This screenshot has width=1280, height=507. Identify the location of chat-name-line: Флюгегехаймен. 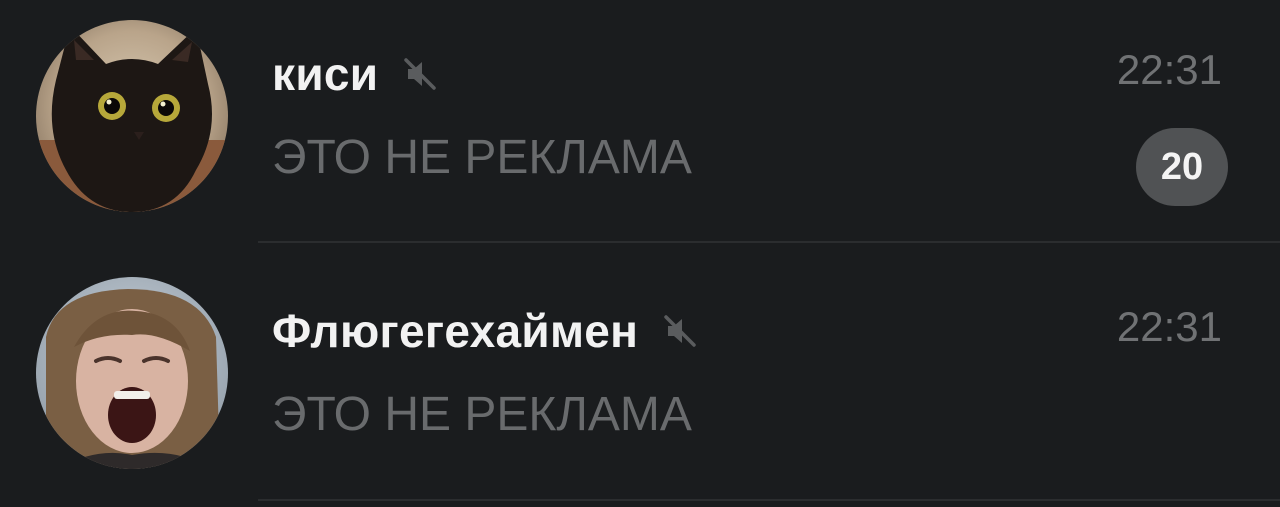
(486, 331).